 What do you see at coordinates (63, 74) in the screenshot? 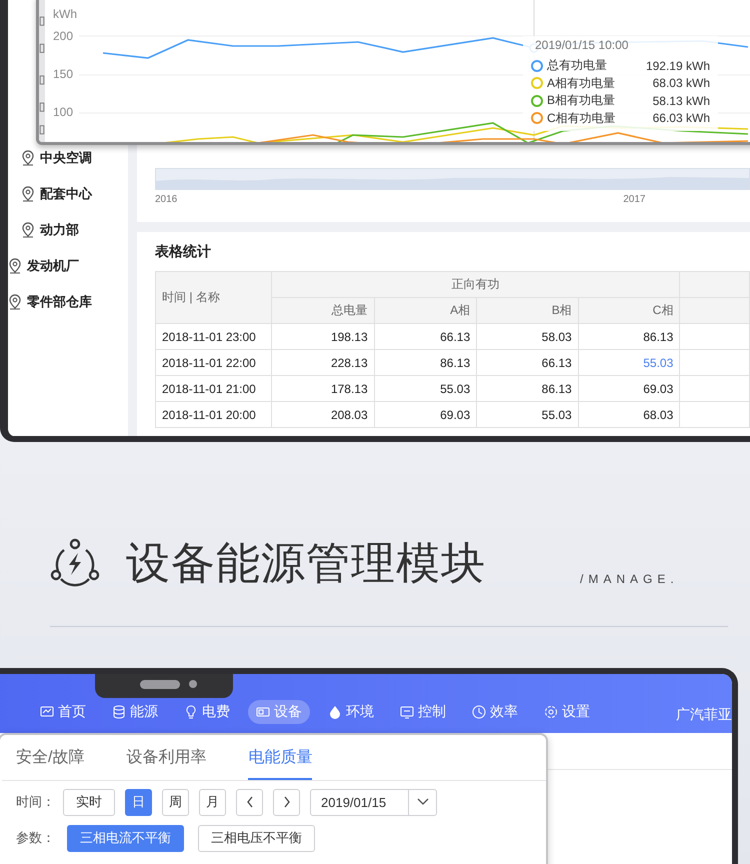
I see `axis-label: 150` at bounding box center [63, 74].